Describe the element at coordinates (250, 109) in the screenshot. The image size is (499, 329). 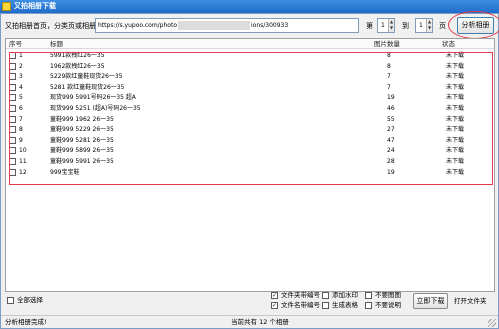
I see `table-row: 6 现货999 5251 (超A)号码26一35 46 未下载` at that location.